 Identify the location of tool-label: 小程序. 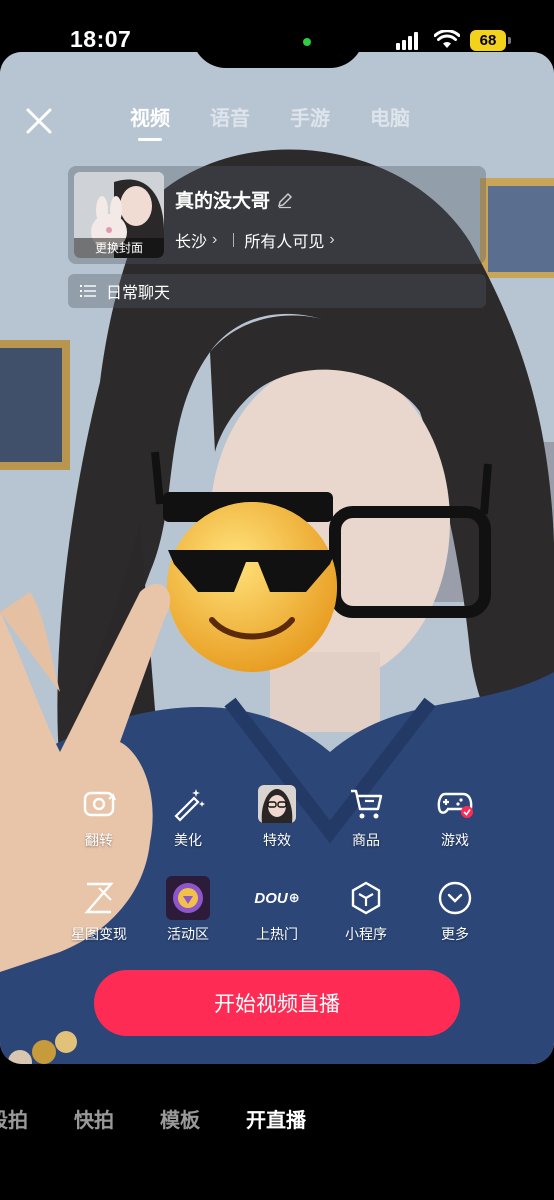
(366, 934).